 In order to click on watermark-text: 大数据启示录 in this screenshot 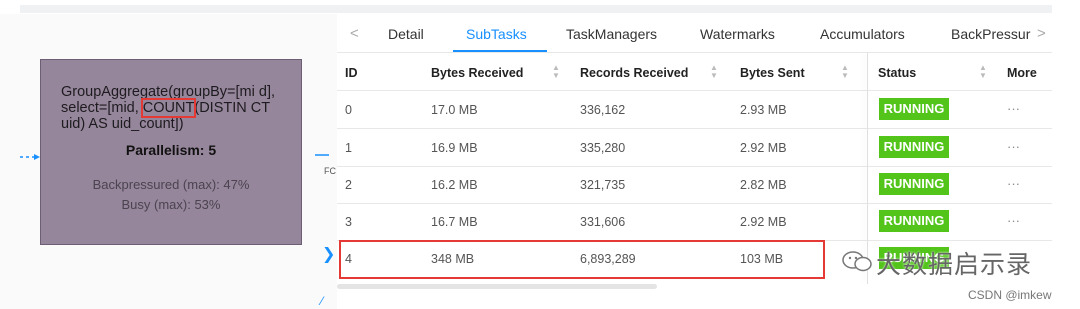, I will do `click(954, 265)`.